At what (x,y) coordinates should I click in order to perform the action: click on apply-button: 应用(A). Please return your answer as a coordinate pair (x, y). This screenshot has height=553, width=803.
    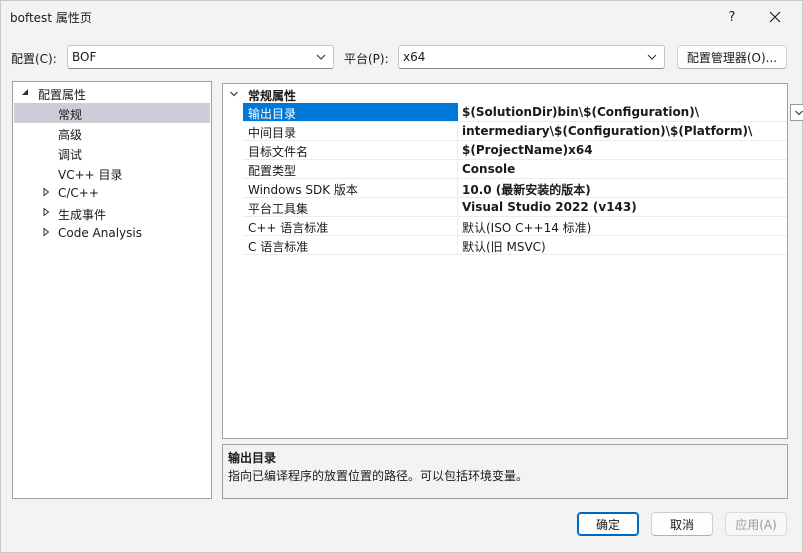
    Looking at the image, I should click on (756, 524).